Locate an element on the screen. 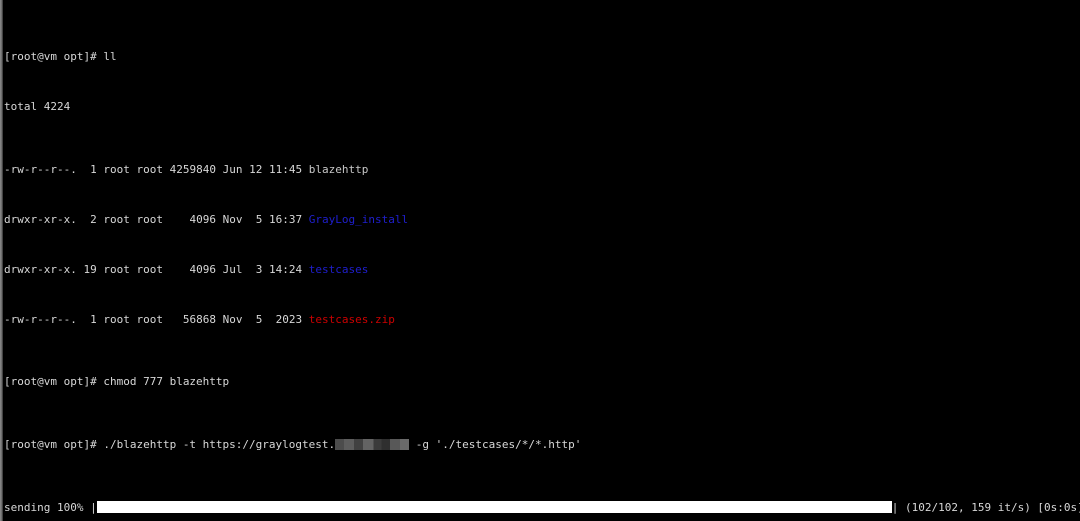 Image resolution: width=1080 pixels, height=521 pixels. archive-name: testcases.zip is located at coordinates (352, 319).